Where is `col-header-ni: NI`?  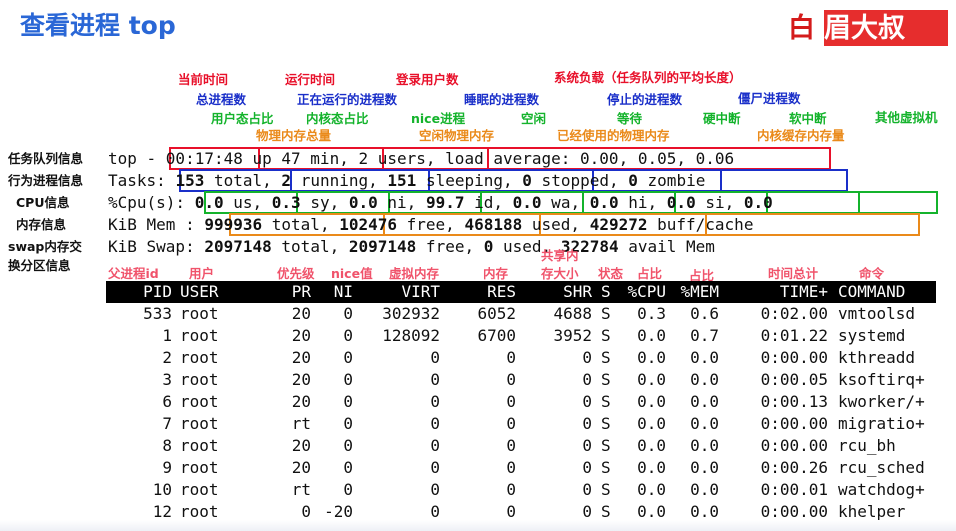
col-header-ni: NI is located at coordinates (343, 291).